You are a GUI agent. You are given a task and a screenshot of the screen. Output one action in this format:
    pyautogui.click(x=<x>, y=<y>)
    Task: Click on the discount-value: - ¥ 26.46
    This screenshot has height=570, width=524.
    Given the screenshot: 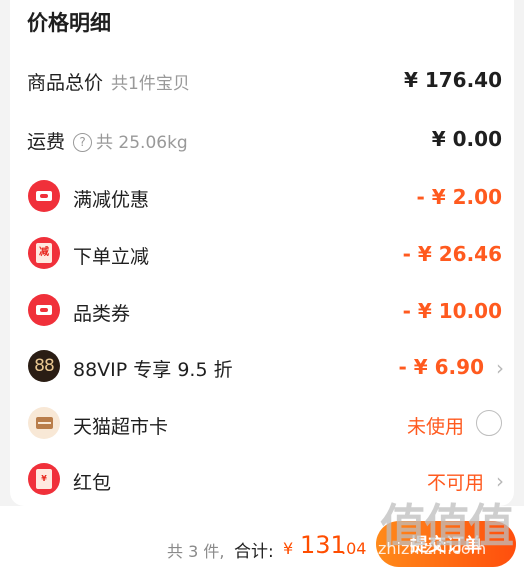 What is the action you would take?
    pyautogui.click(x=452, y=254)
    